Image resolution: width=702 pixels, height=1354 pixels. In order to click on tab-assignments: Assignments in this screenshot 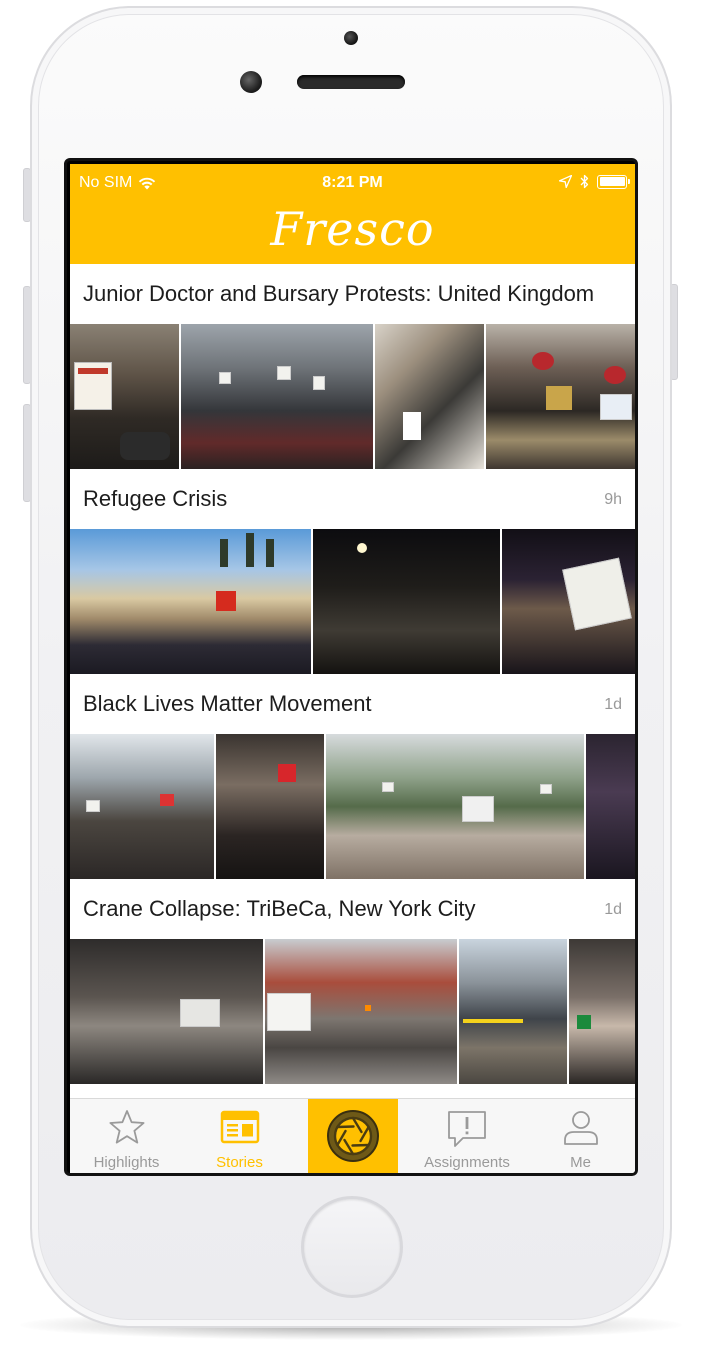, I will do `click(467, 1136)`.